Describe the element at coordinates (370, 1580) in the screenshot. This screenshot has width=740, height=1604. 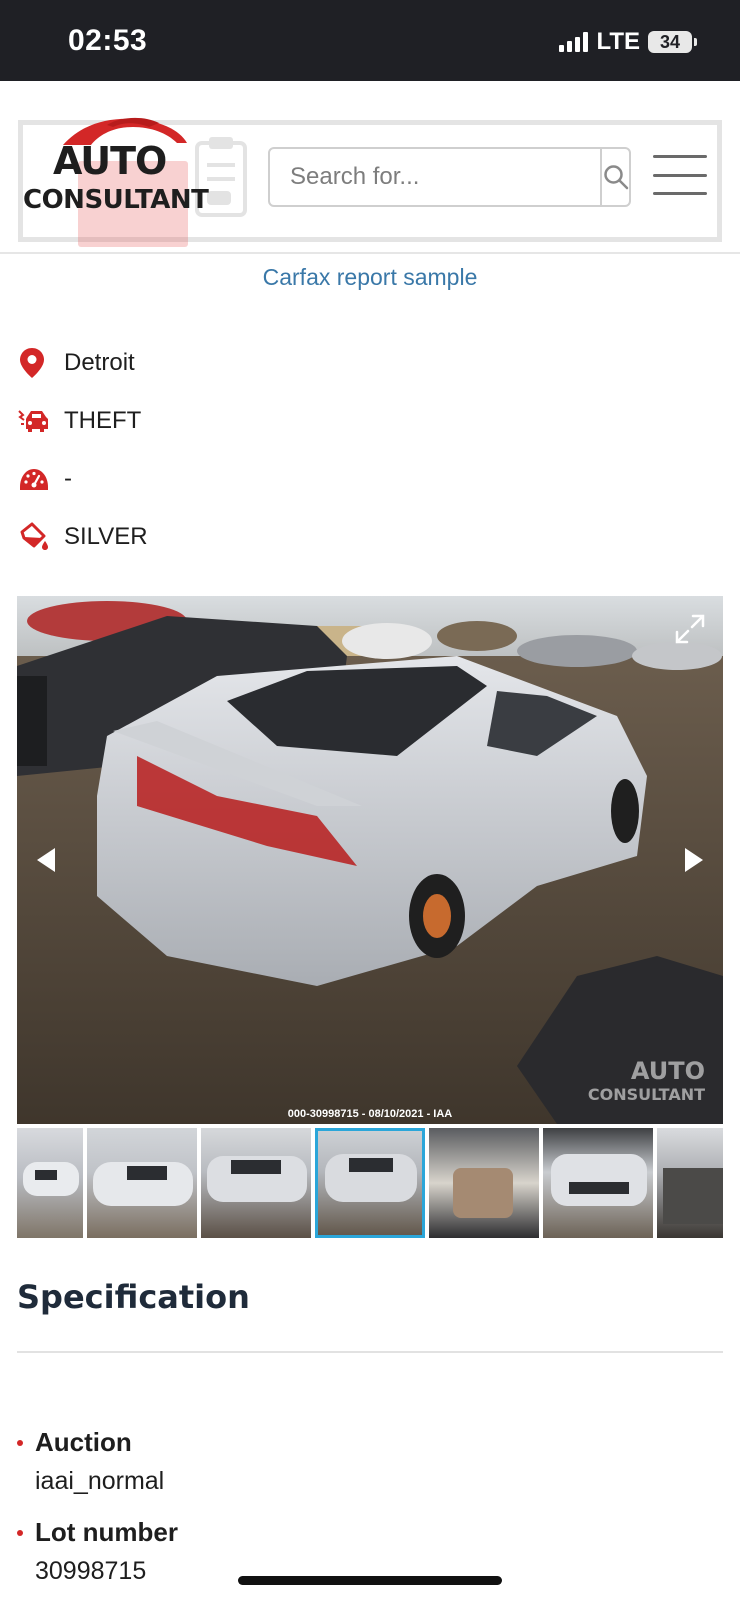
I see `home-indicator` at that location.